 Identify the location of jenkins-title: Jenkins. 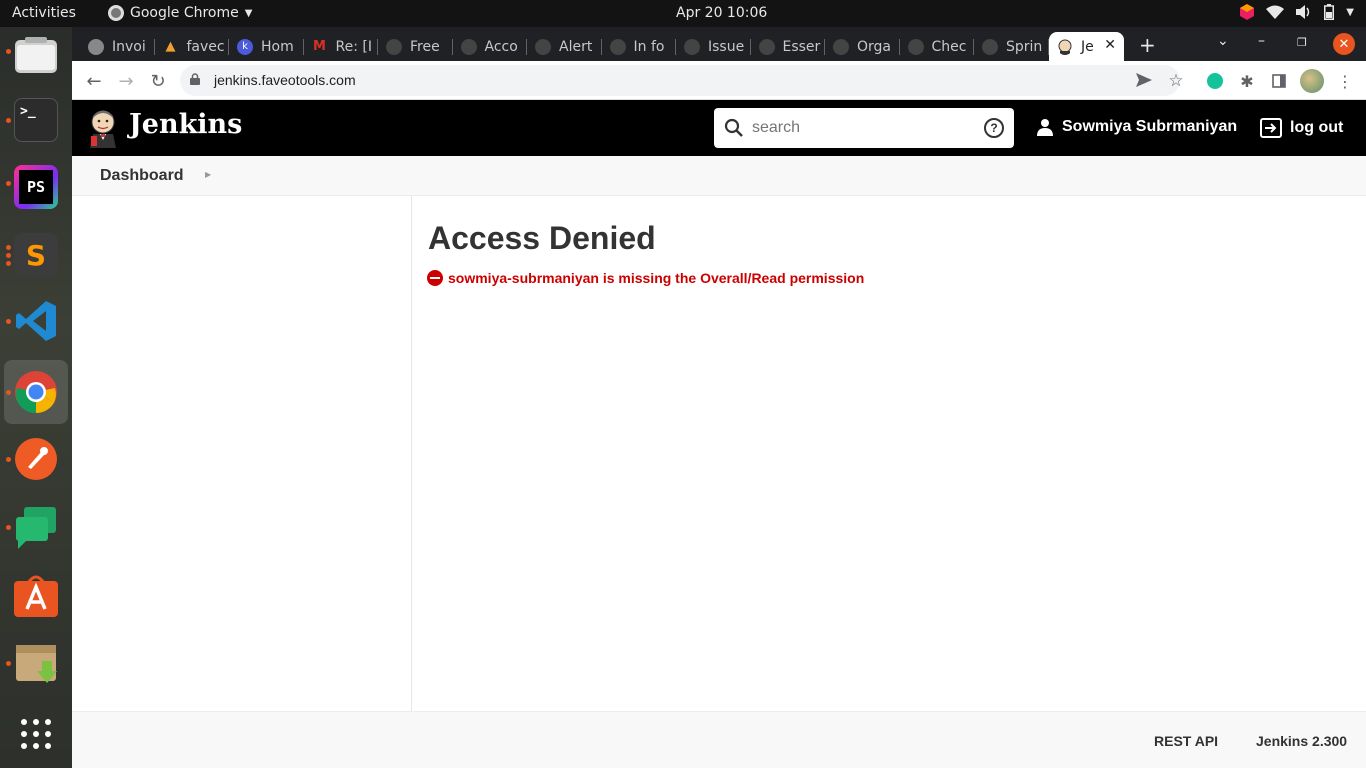
(185, 124).